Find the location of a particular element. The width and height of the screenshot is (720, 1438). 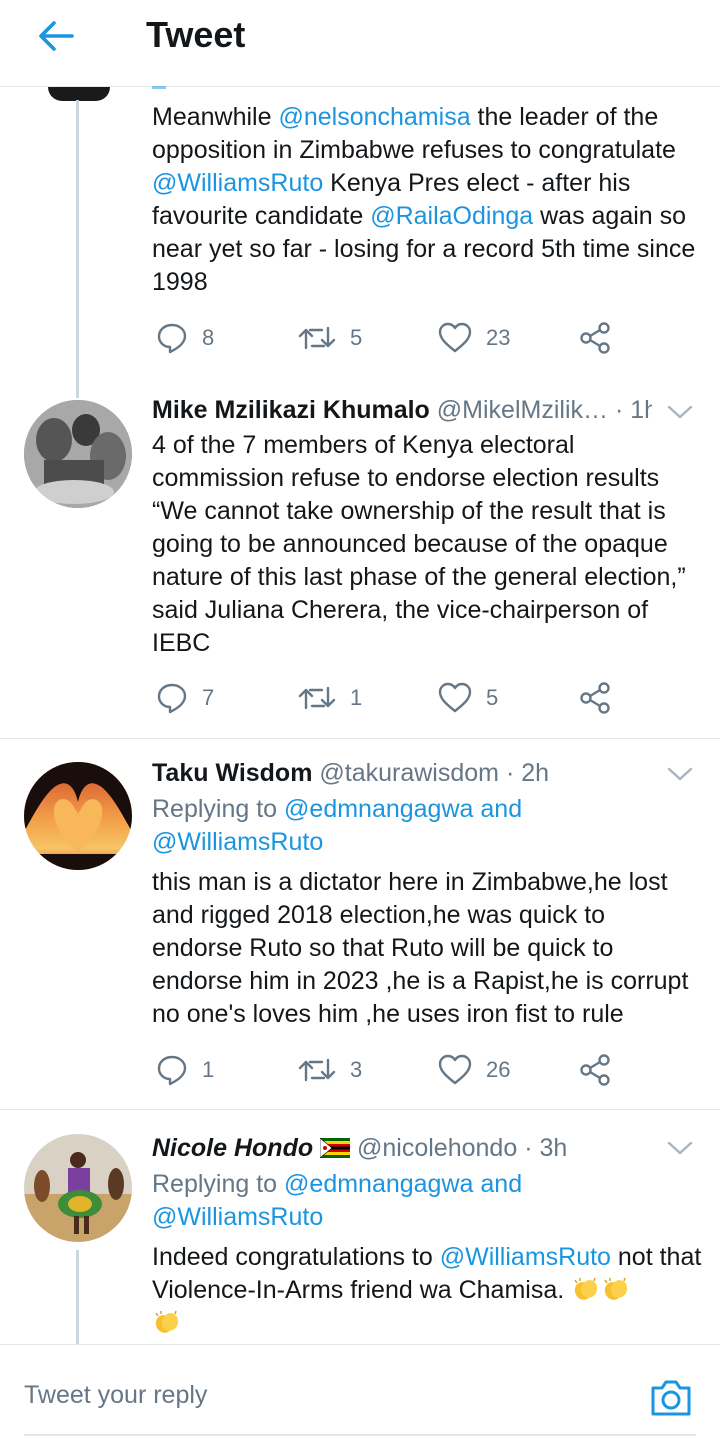

timestamp: · 2h is located at coordinates (527, 773).